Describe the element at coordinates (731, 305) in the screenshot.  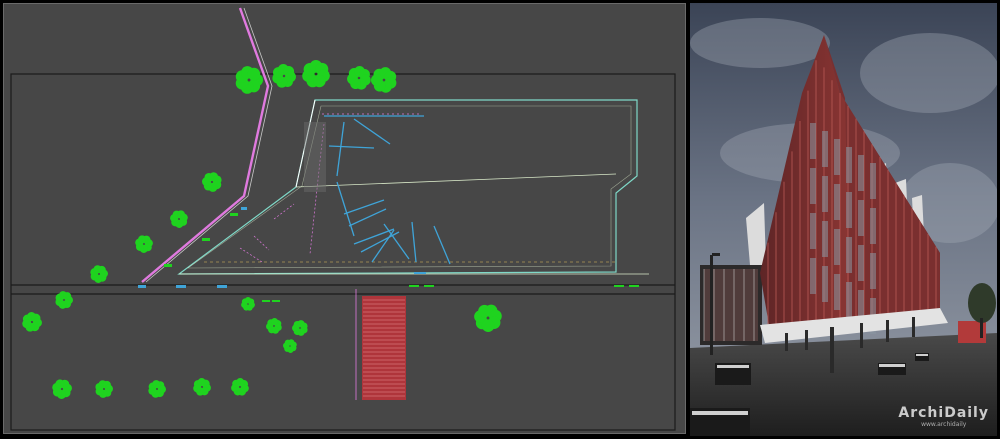
I see `side-building` at that location.